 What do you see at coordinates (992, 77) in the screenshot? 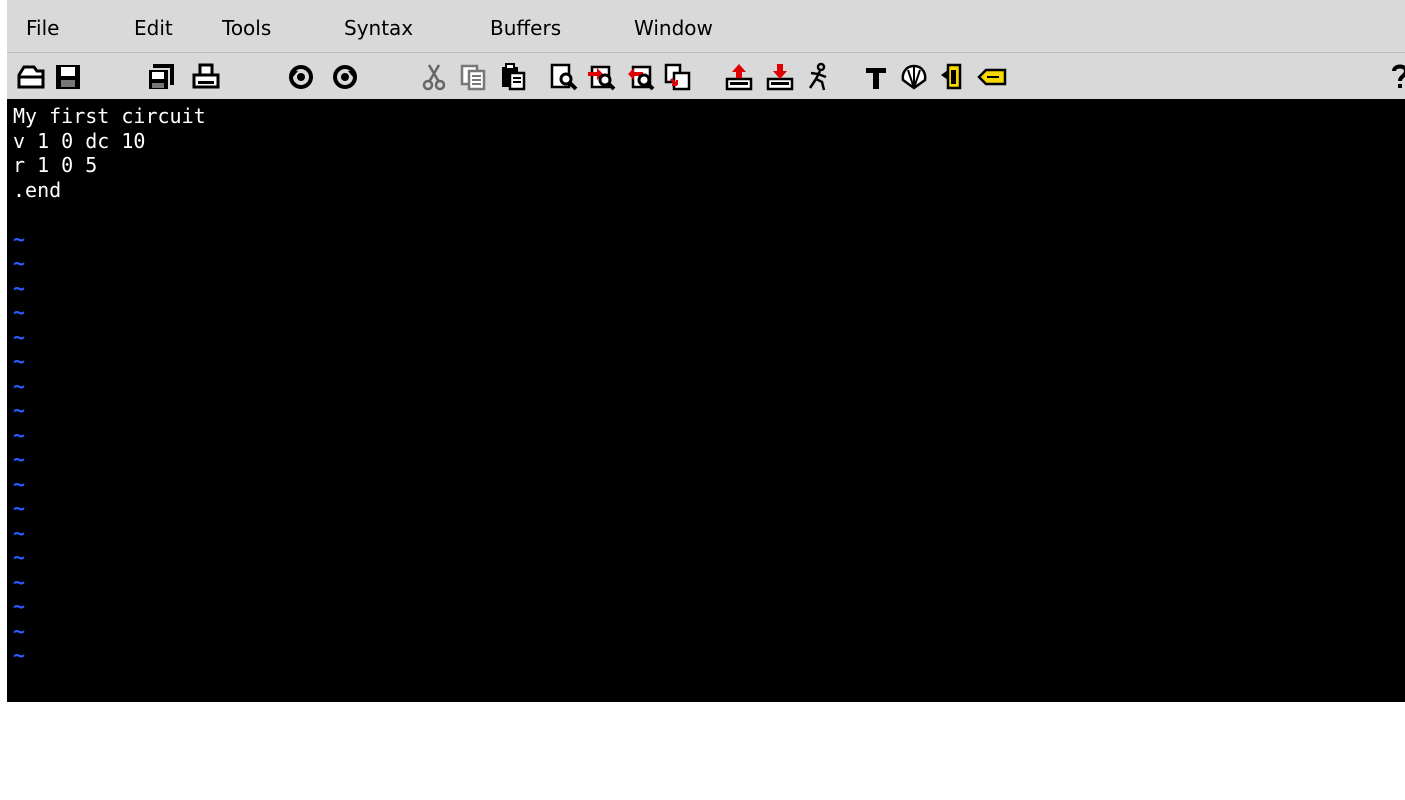
I see `jump-to-tag-icon` at bounding box center [992, 77].